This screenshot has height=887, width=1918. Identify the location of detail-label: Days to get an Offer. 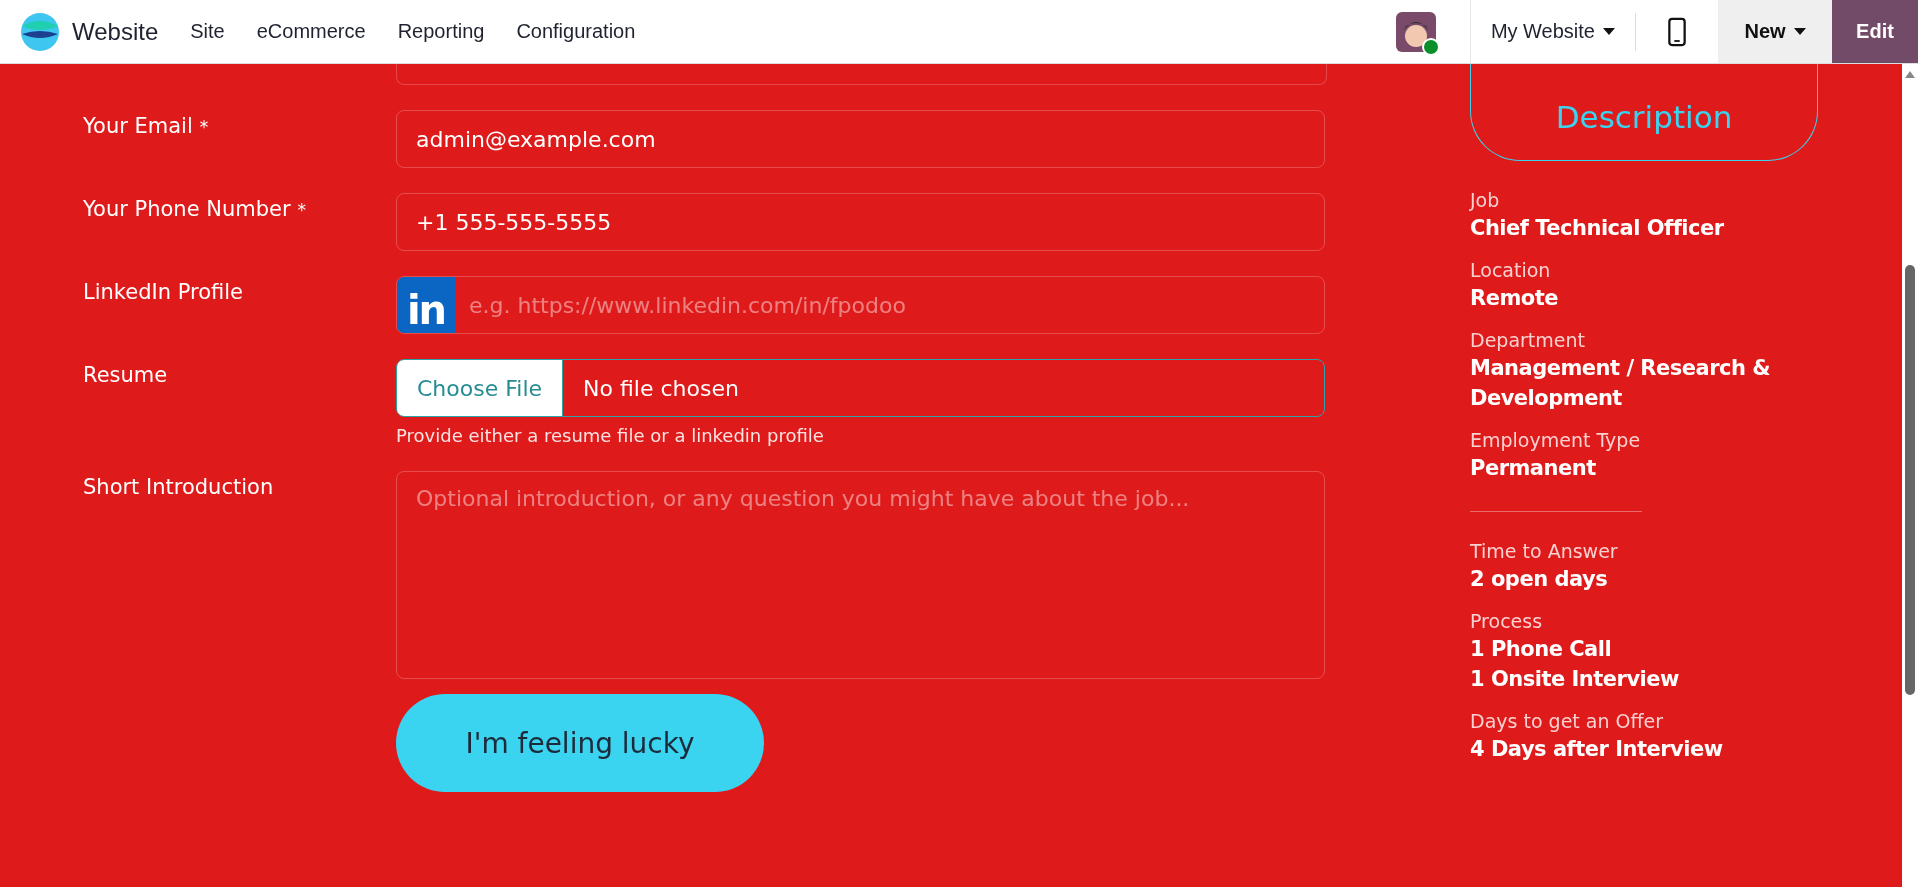
(1567, 721).